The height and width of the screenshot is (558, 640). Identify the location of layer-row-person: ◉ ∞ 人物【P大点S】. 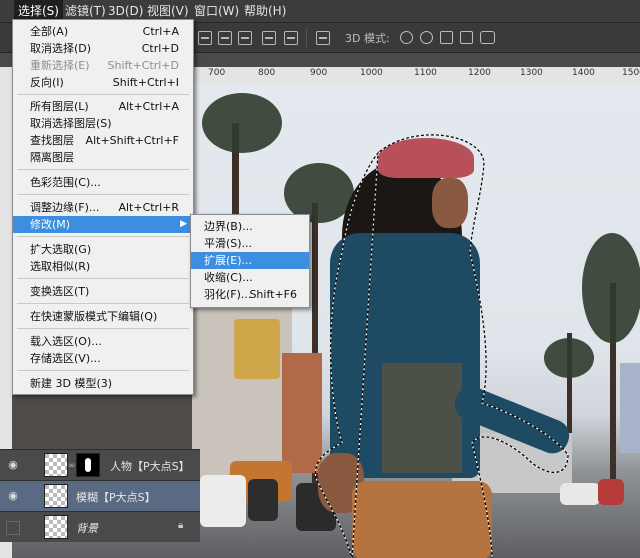
(100, 464).